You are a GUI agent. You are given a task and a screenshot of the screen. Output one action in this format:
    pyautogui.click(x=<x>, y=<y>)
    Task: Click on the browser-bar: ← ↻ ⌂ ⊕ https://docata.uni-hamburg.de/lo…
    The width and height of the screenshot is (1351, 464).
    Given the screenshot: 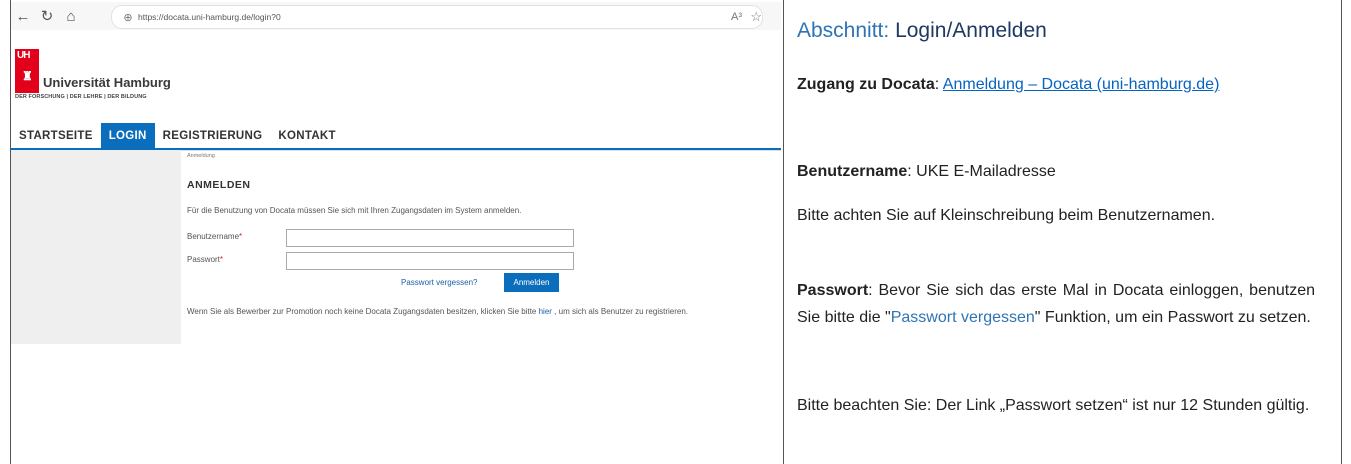 What is the action you would take?
    pyautogui.click(x=396, y=16)
    